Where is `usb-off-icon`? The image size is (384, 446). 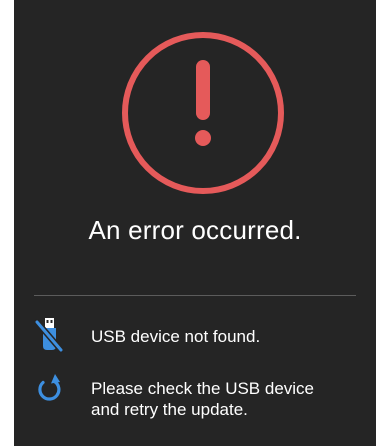 usb-off-icon is located at coordinates (49, 335).